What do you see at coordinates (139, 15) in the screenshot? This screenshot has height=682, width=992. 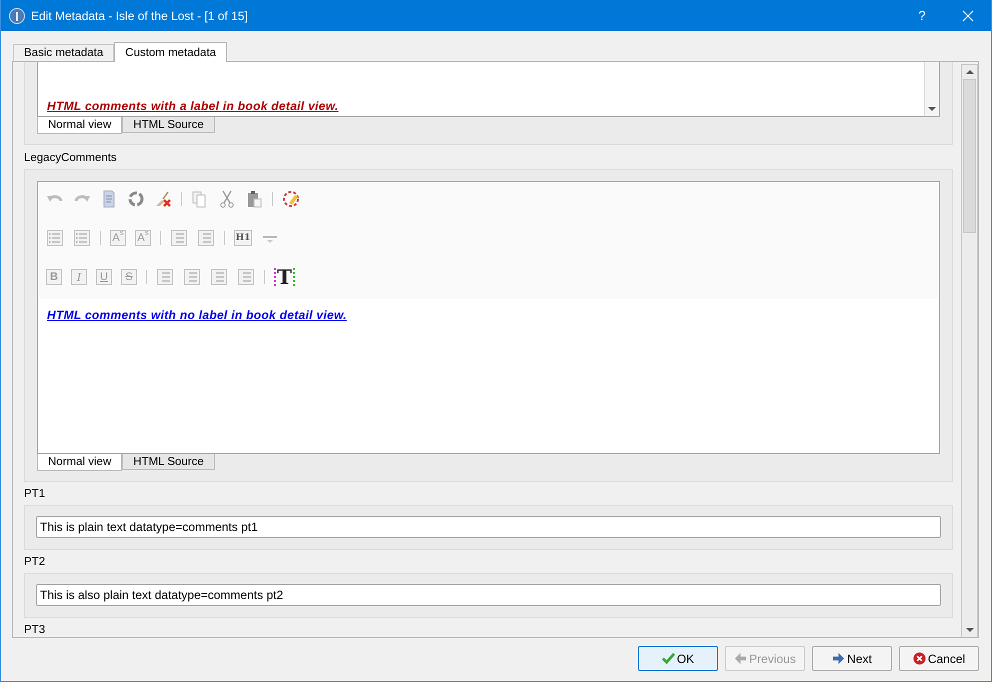 I see `window-title: Edit Metadata - Isle of the Lost - [1 of 15]` at bounding box center [139, 15].